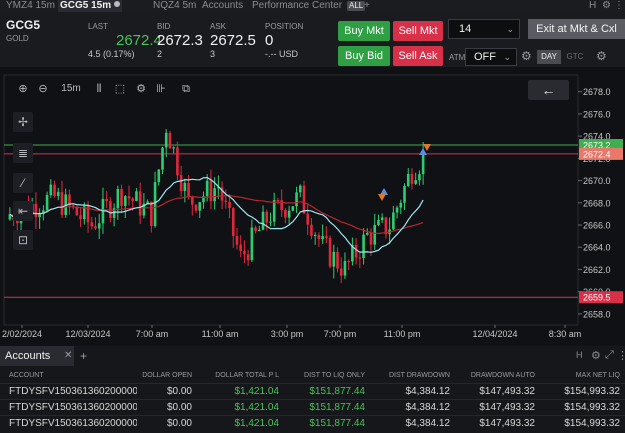 The image size is (625, 433). Describe the element at coordinates (428, 391) in the screenshot. I see `dist-drawdown-cell: $4,384.12` at that location.